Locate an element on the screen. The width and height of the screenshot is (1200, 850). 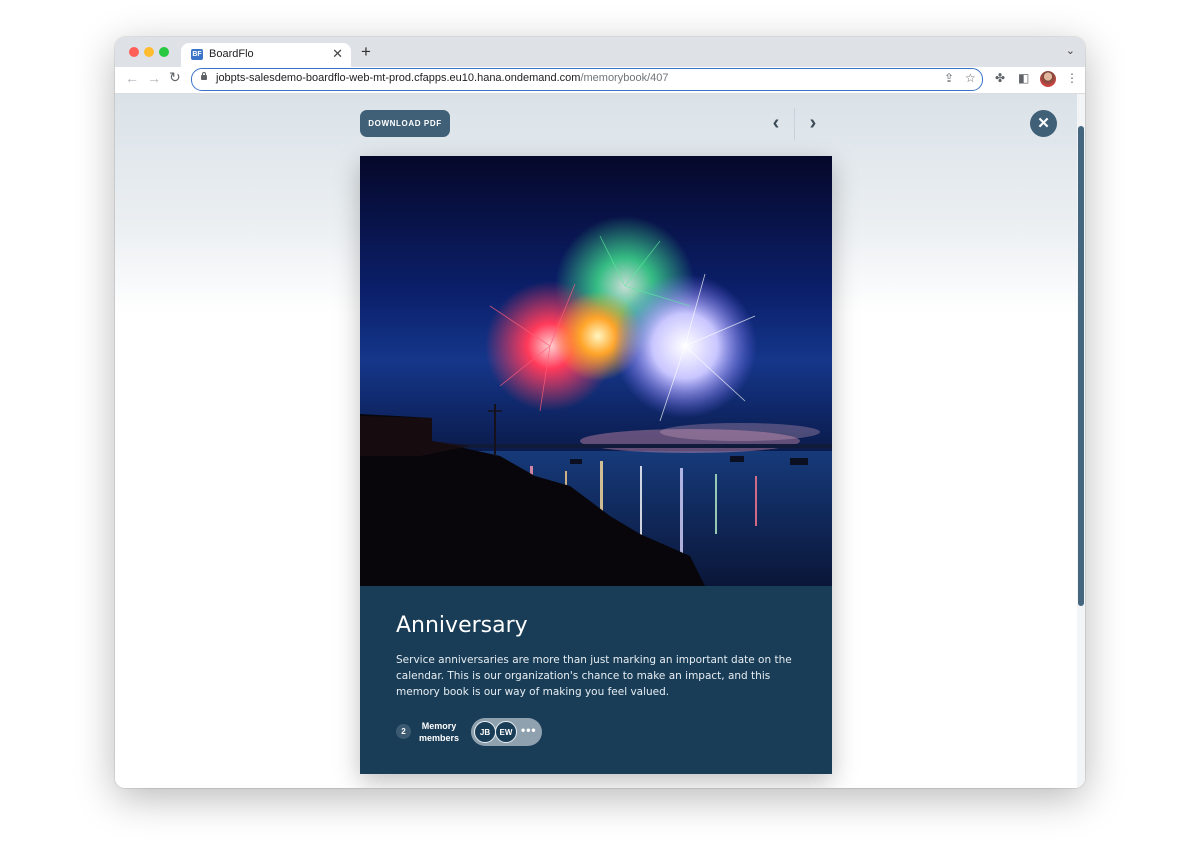
avatar: EW is located at coordinates (506, 732).